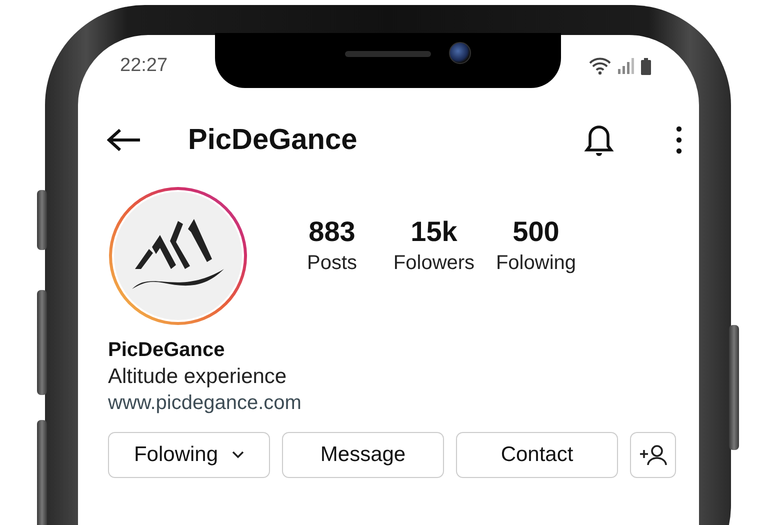 Image resolution: width=768 pixels, height=525 pixels. Describe the element at coordinates (197, 377) in the screenshot. I see `profile-bio: Altitude experience` at that location.